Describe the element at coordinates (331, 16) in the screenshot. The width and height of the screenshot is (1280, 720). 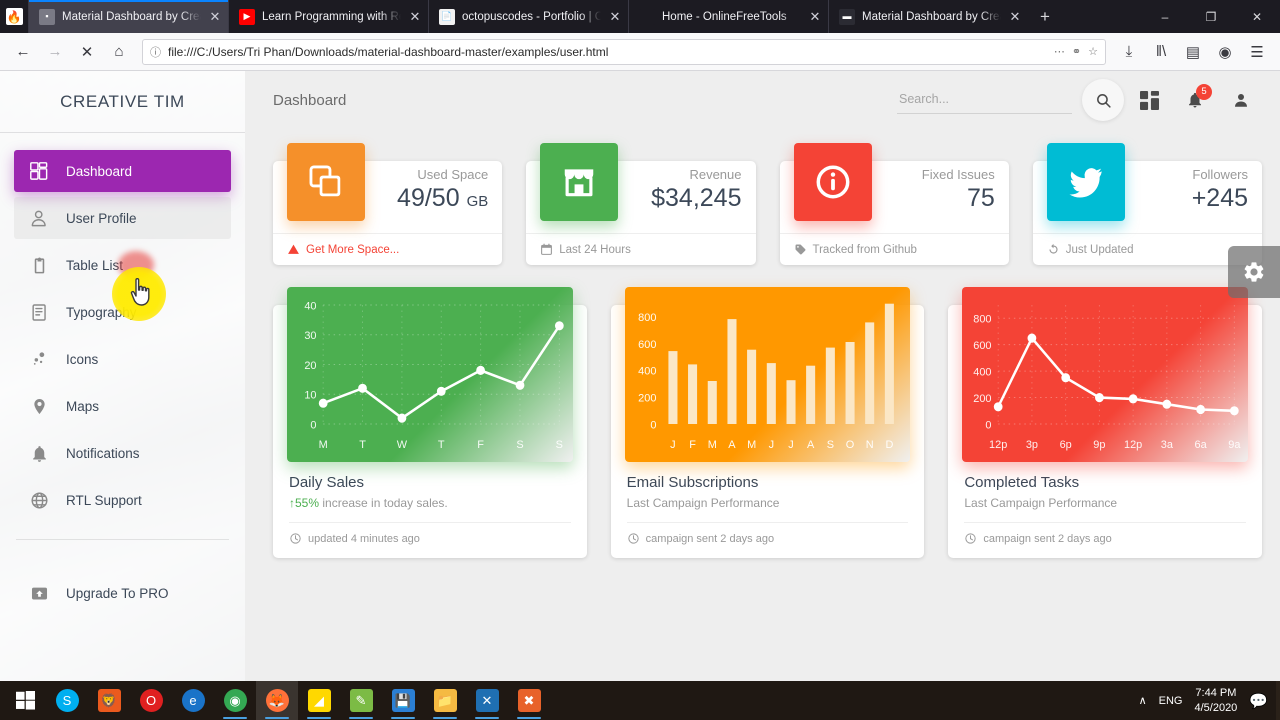
I see `browser-tab-title: Learn Programming with Real` at that location.